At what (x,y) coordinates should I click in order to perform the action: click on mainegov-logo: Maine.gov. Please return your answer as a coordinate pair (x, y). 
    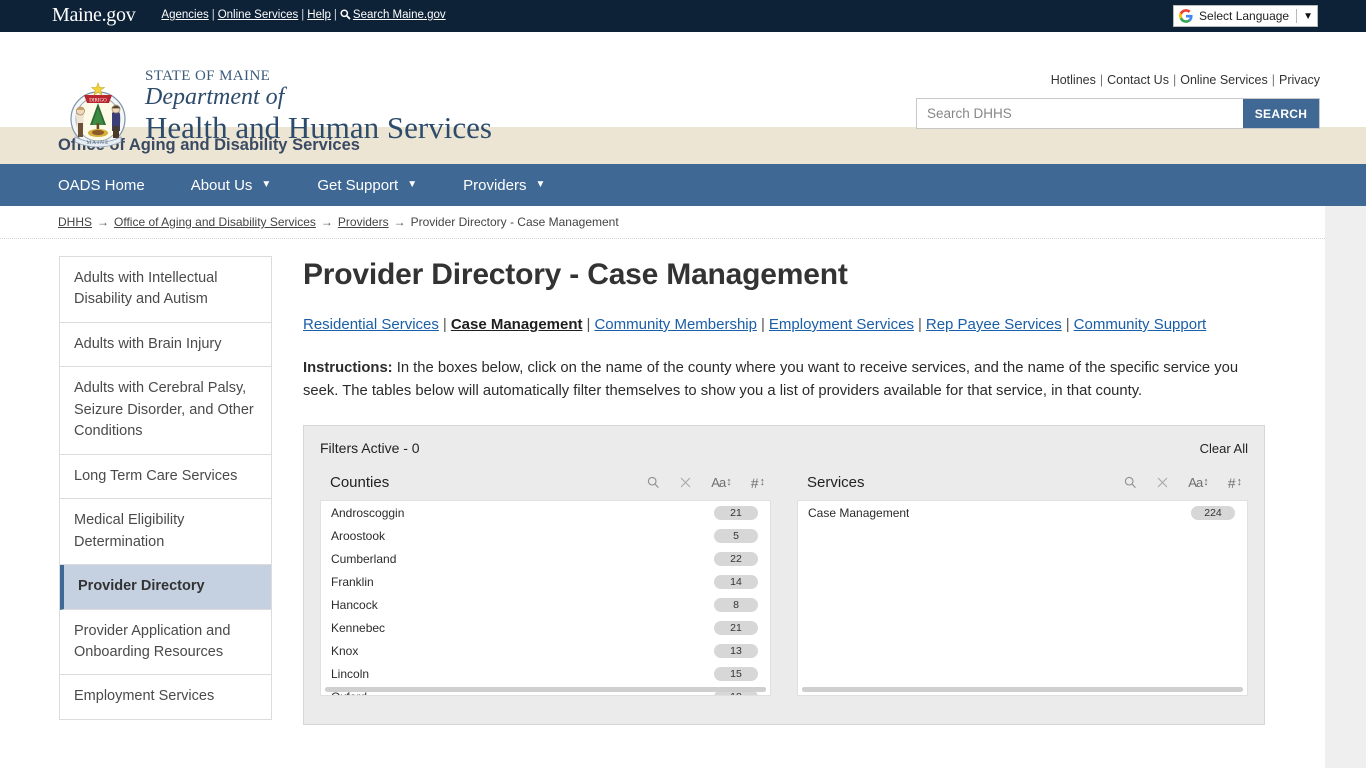
    Looking at the image, I should click on (94, 15).